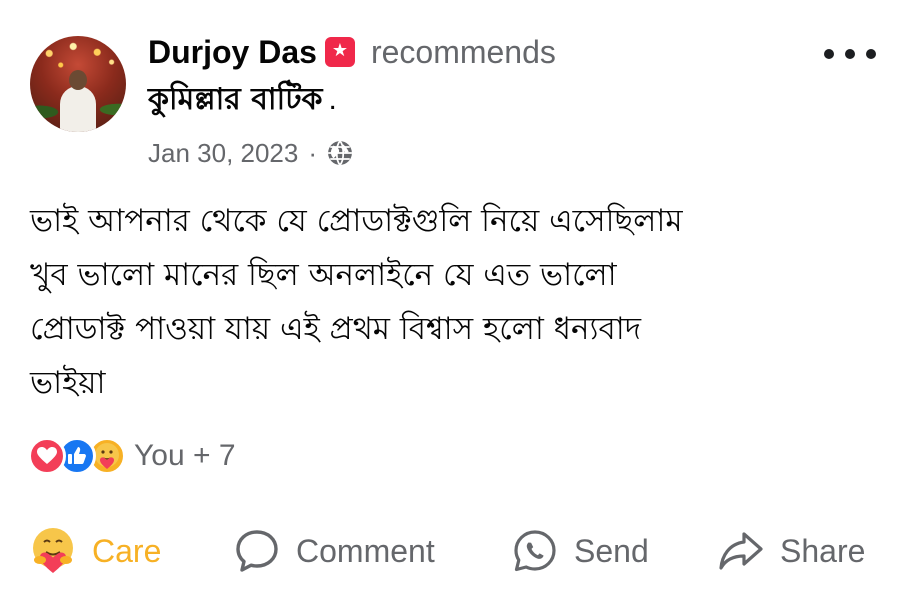  What do you see at coordinates (535, 551) in the screenshot?
I see `whatsapp-icon` at bounding box center [535, 551].